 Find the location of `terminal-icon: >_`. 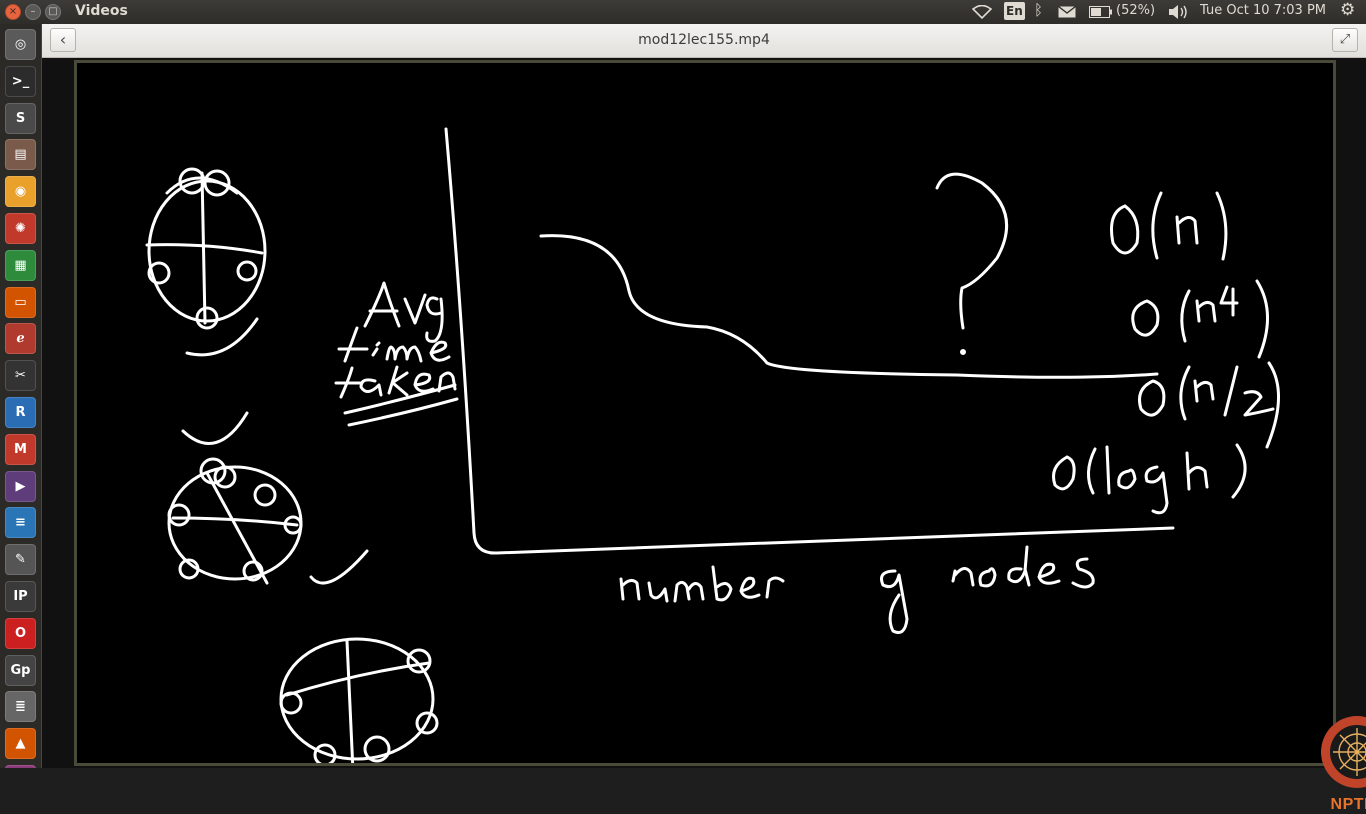

terminal-icon: >_ is located at coordinates (20, 81).